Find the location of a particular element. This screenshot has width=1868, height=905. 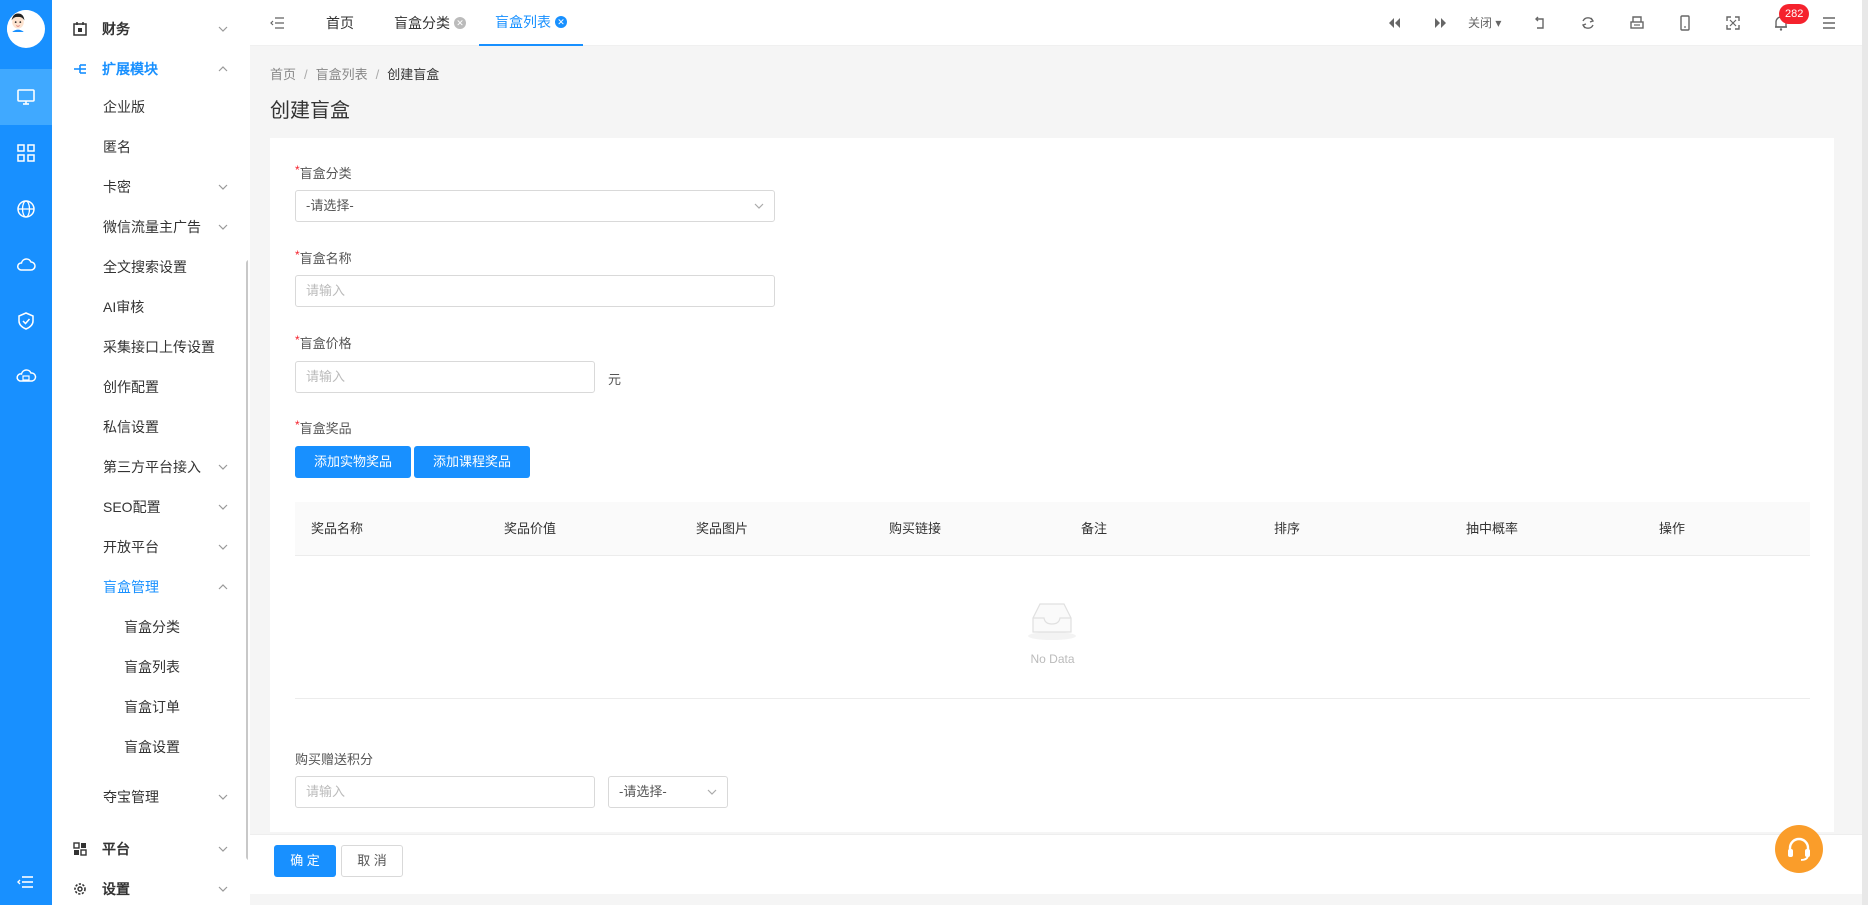

points-label: 购买赠送积分 is located at coordinates (334, 759).